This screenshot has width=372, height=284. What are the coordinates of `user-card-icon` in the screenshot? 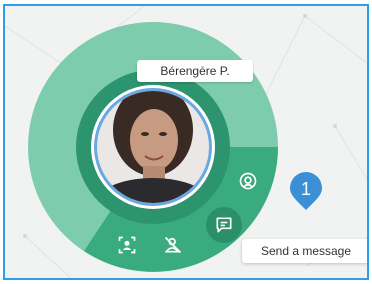 It's located at (127, 245).